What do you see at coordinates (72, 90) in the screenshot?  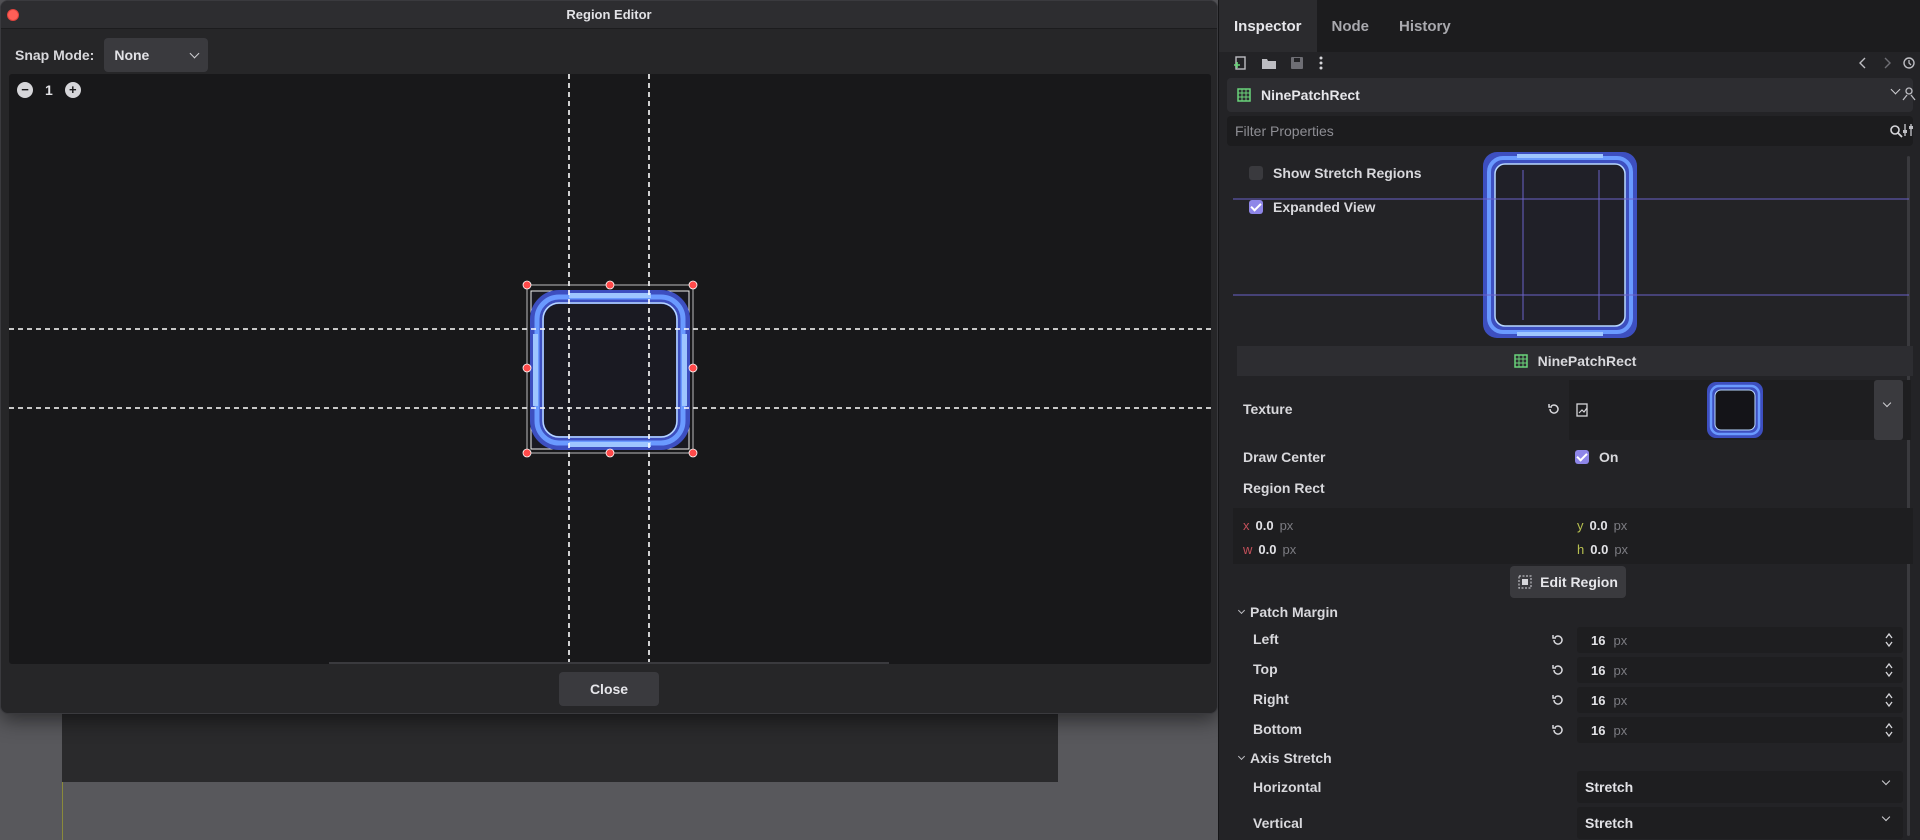 I see `zoom-in-icon: +` at bounding box center [72, 90].